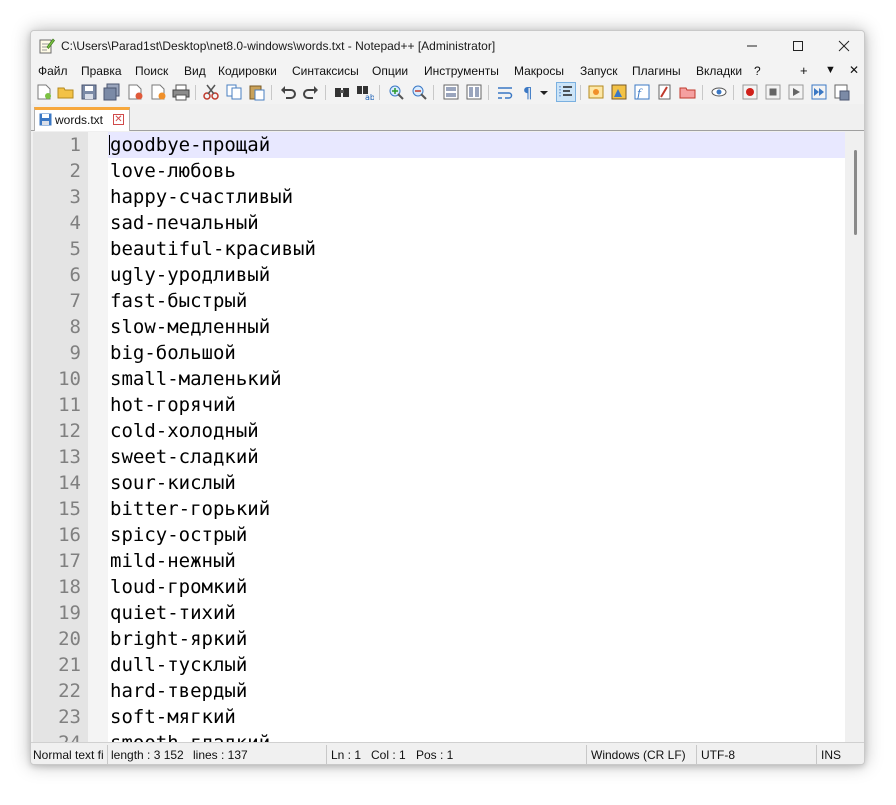  I want to click on vertical-scrollbar-thumb, so click(855, 192).